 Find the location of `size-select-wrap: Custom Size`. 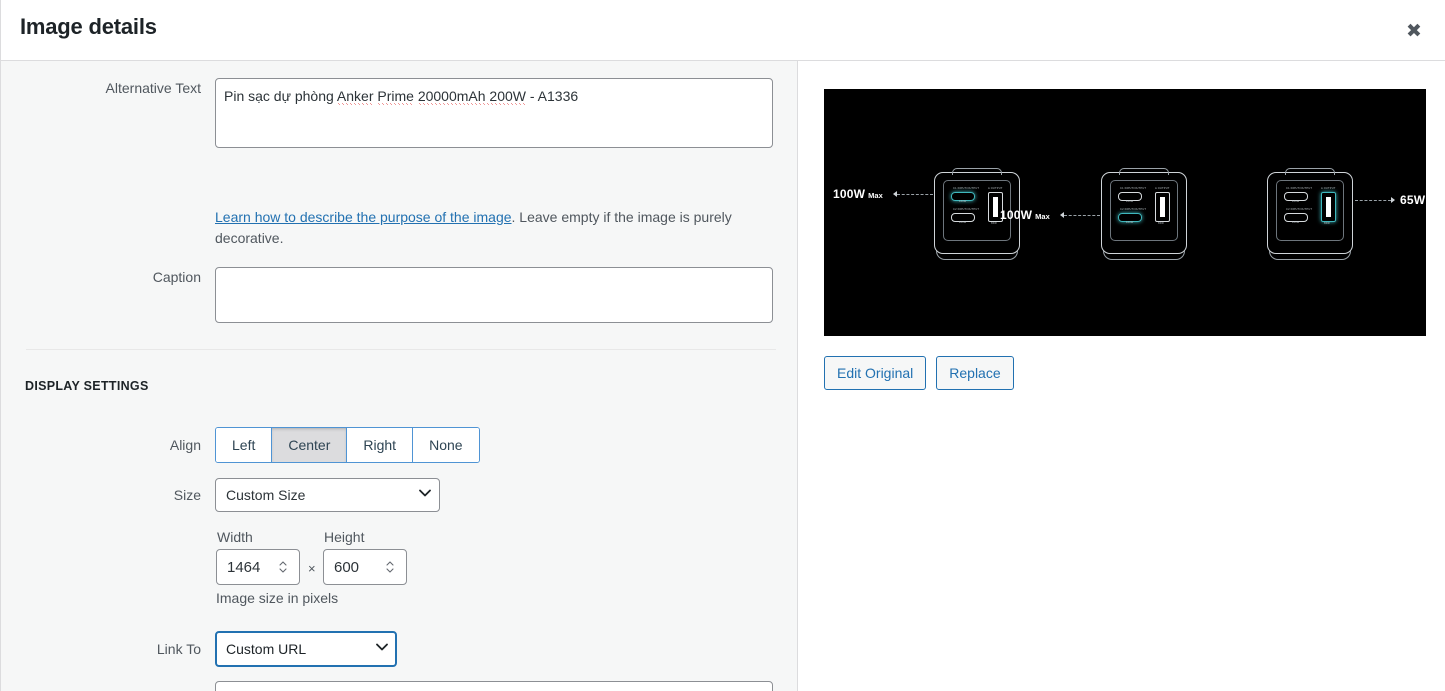

size-select-wrap: Custom Size is located at coordinates (327, 495).